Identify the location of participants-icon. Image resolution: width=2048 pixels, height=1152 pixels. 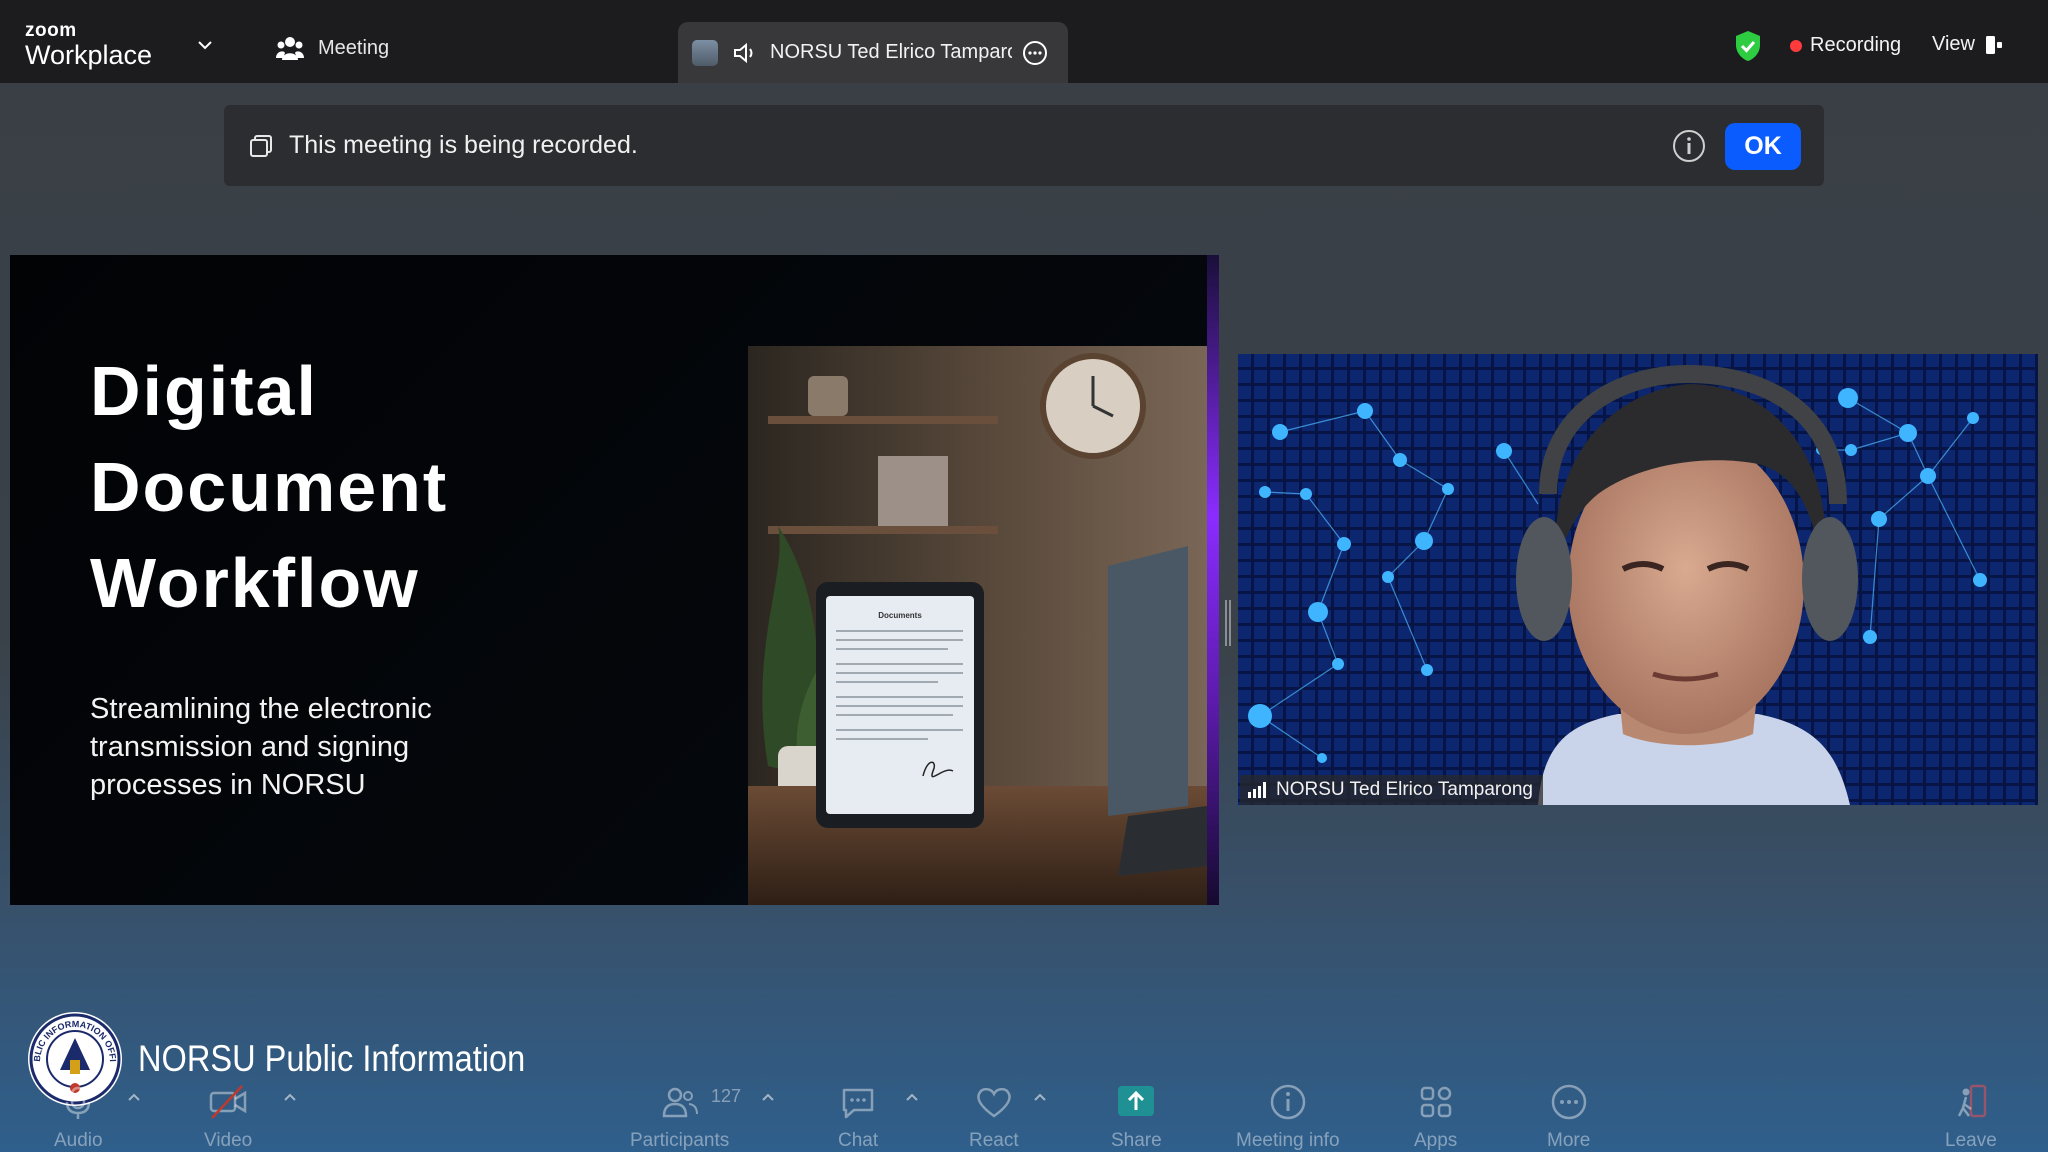
(680, 1102).